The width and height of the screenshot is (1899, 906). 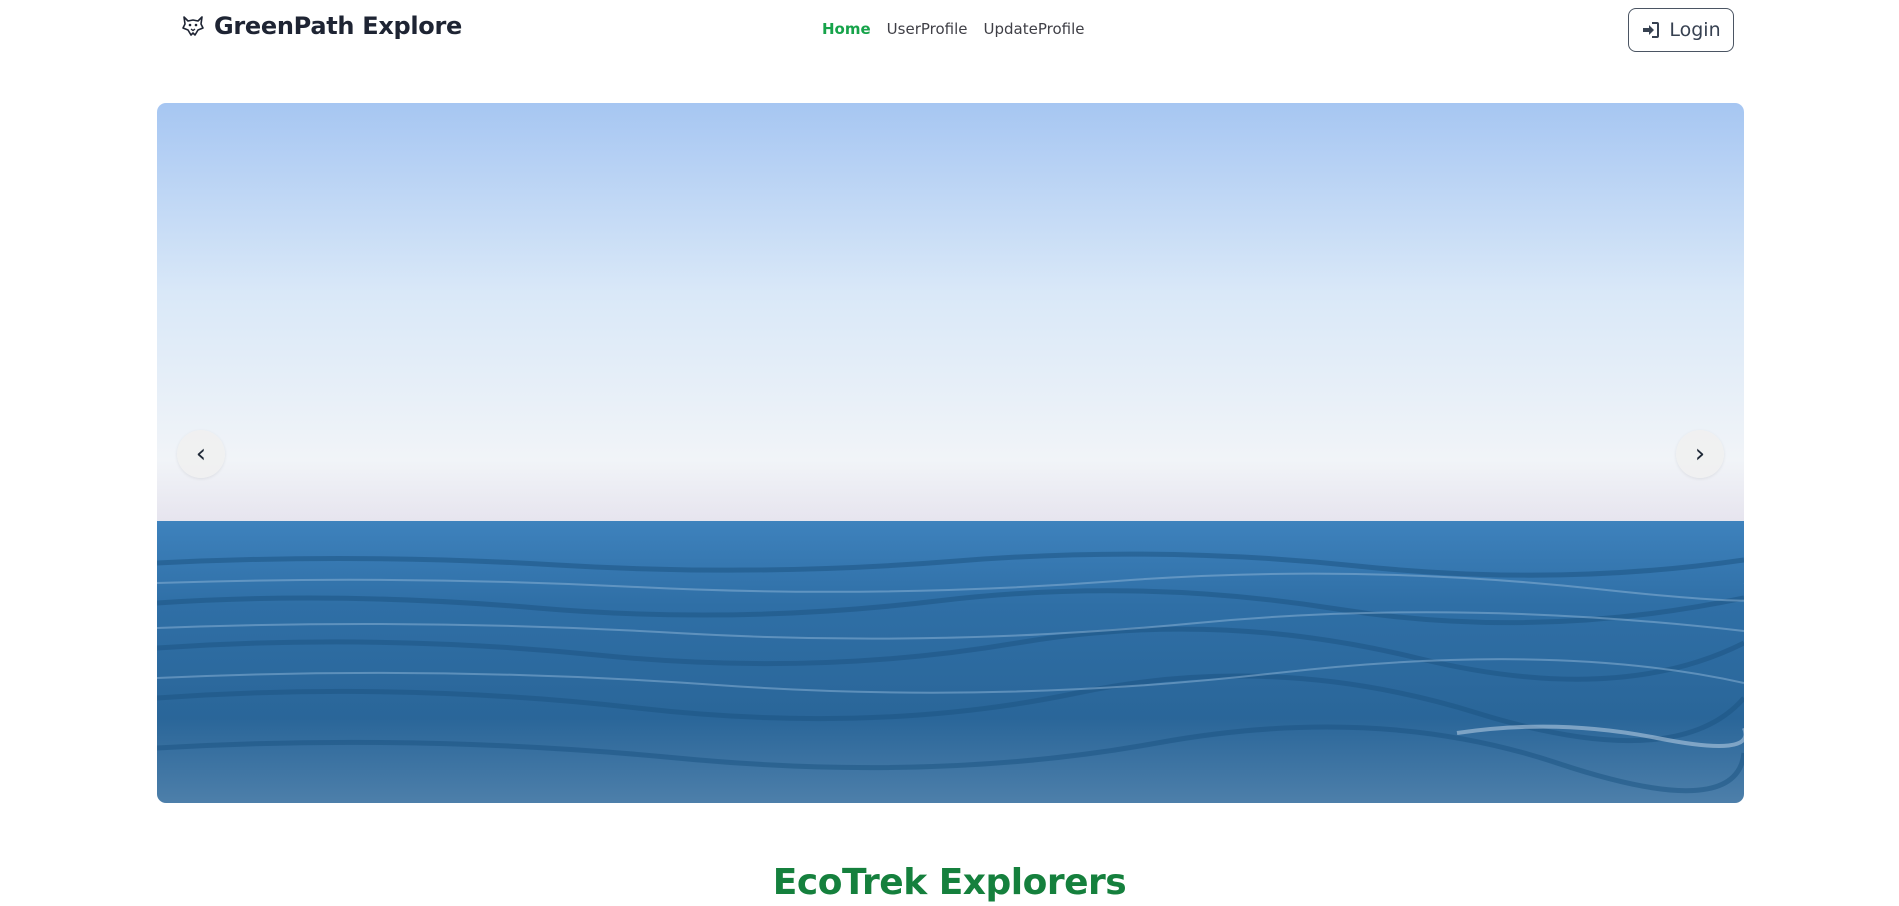 I want to click on nav-link-userprofile: UserProfile, so click(x=927, y=29).